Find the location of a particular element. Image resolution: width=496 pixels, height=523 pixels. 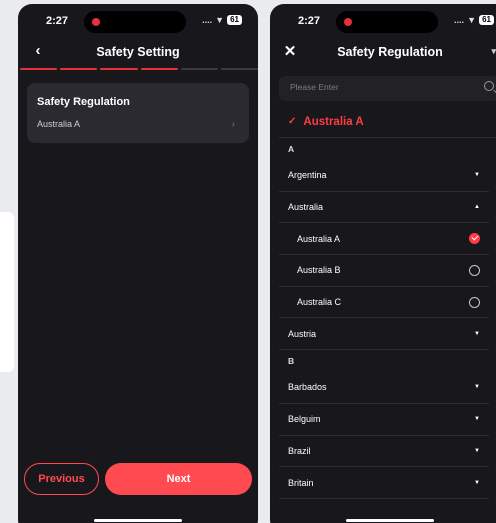

regulation-option: Australia B is located at coordinates (384, 271).